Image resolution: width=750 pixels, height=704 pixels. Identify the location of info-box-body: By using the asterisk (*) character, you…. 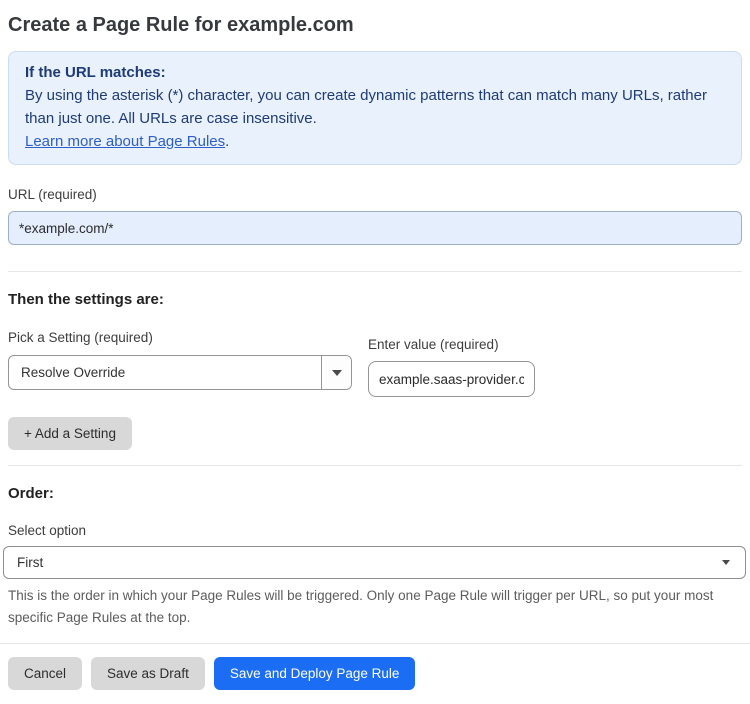
(366, 107).